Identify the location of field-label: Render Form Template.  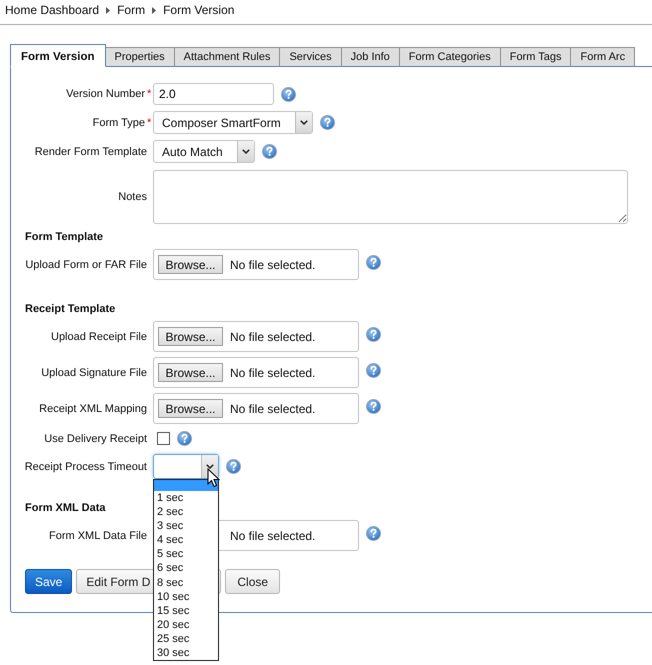
(90, 152).